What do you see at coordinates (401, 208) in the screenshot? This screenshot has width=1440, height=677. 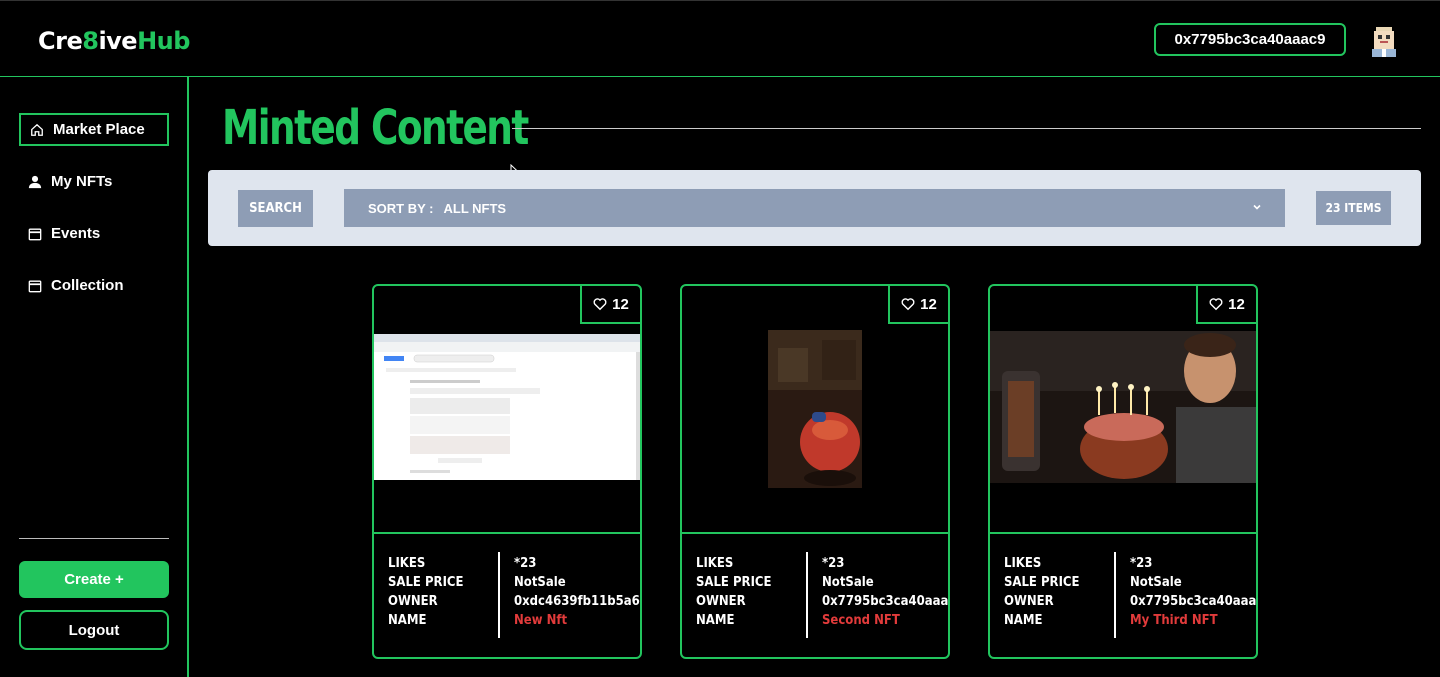 I see `sort-by-label: SORT BY :` at bounding box center [401, 208].